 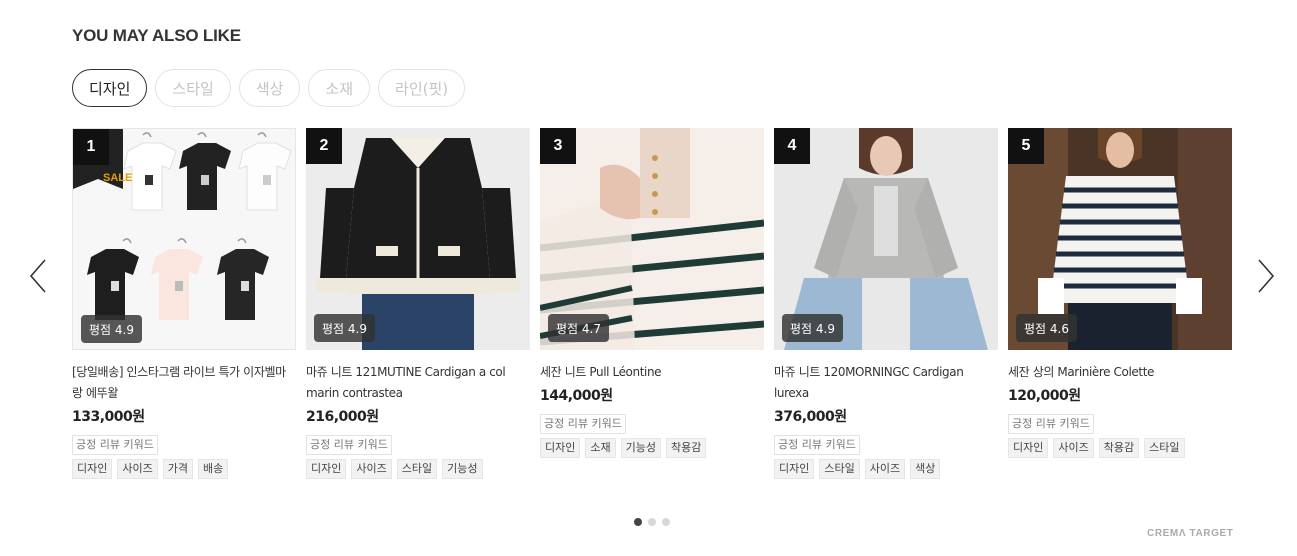 I want to click on keyword-chip: 가격, so click(x=177, y=469).